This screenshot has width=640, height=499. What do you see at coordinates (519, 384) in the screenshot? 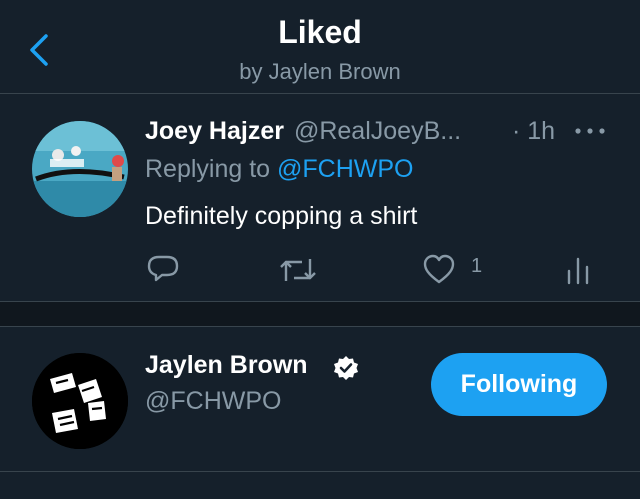
I see `following-button: Following` at bounding box center [519, 384].